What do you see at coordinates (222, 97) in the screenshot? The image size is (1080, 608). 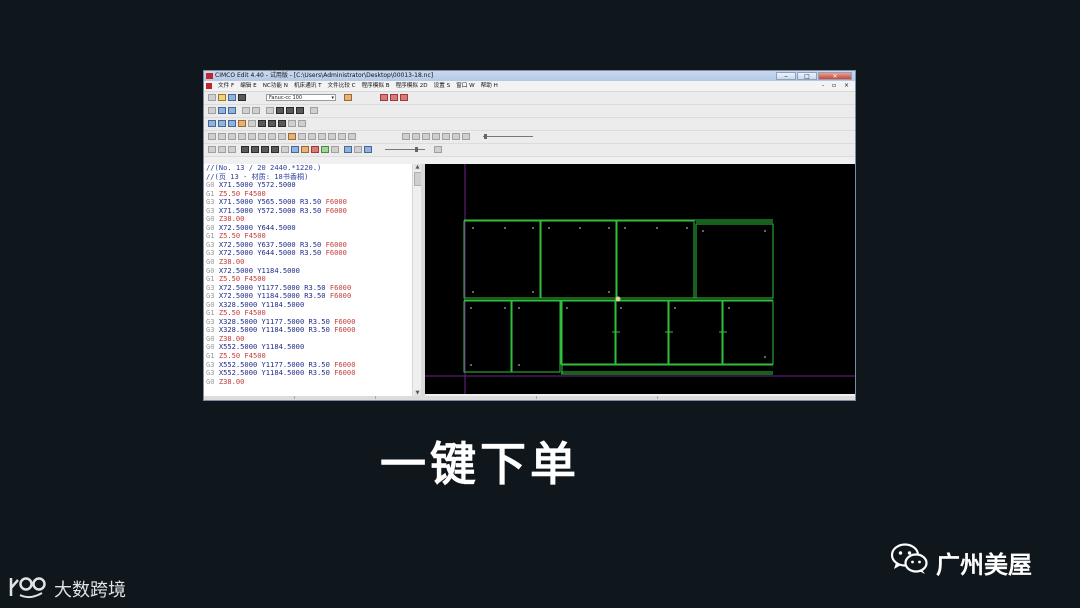 I see `open-file-icon` at bounding box center [222, 97].